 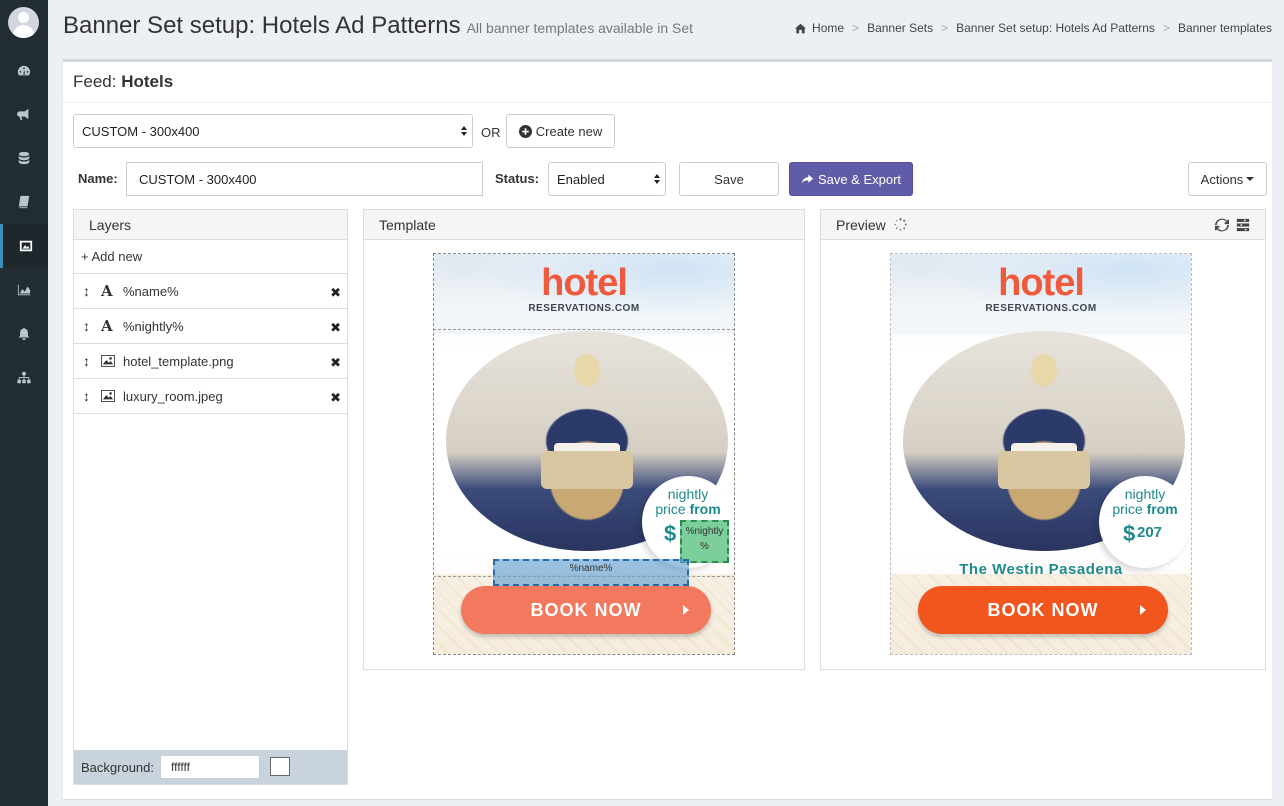 What do you see at coordinates (141, 131) in the screenshot?
I see `template-select-value: CUSTOM - 300x400` at bounding box center [141, 131].